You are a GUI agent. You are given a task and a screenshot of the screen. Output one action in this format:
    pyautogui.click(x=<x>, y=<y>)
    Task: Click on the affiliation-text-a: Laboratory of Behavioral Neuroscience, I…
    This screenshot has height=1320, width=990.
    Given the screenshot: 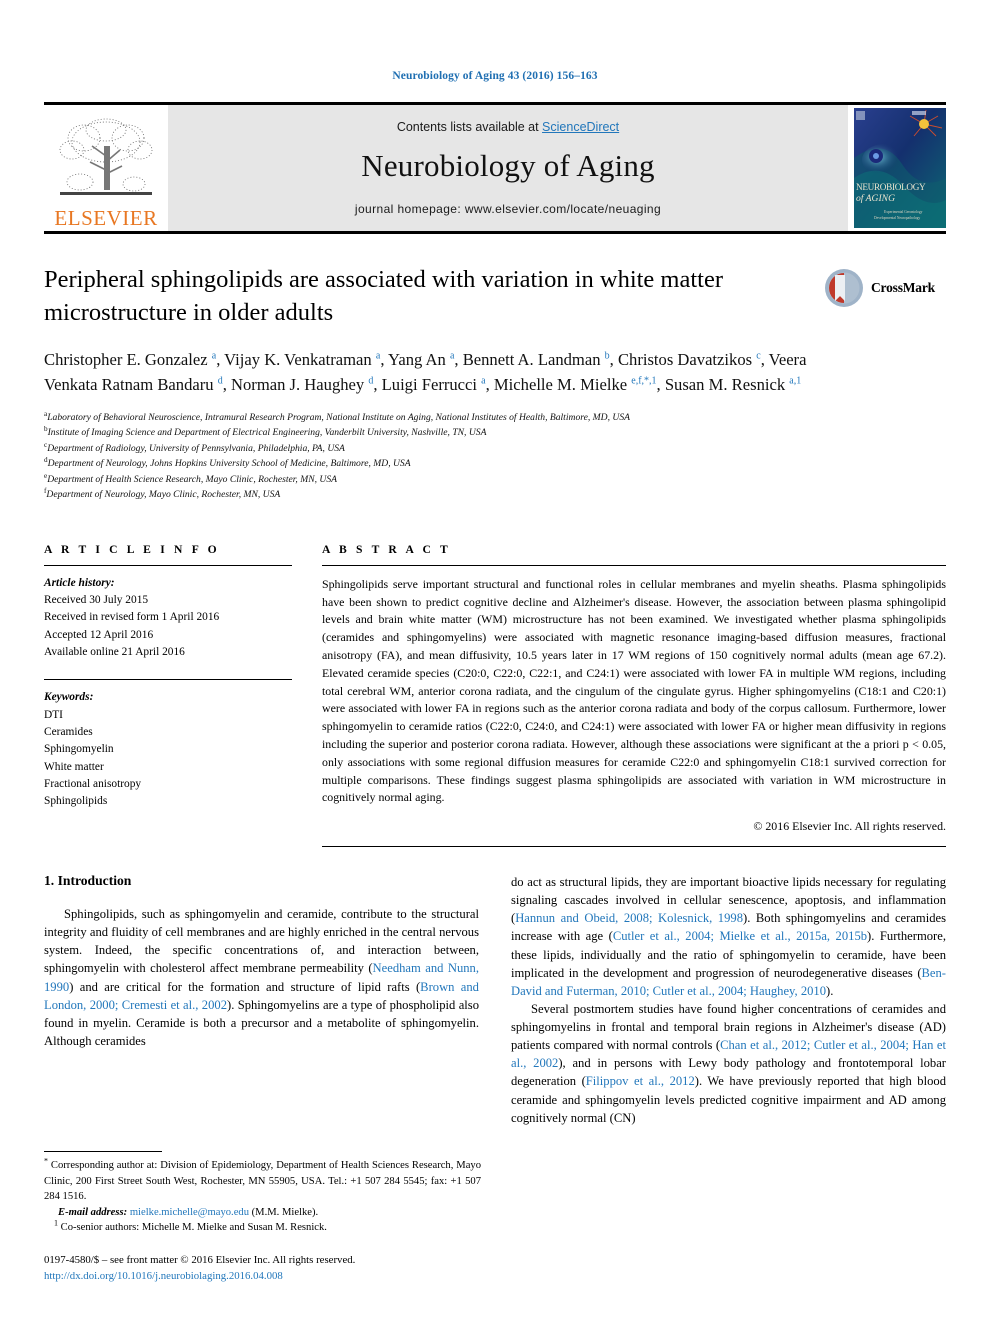 What is the action you would take?
    pyautogui.click(x=338, y=417)
    